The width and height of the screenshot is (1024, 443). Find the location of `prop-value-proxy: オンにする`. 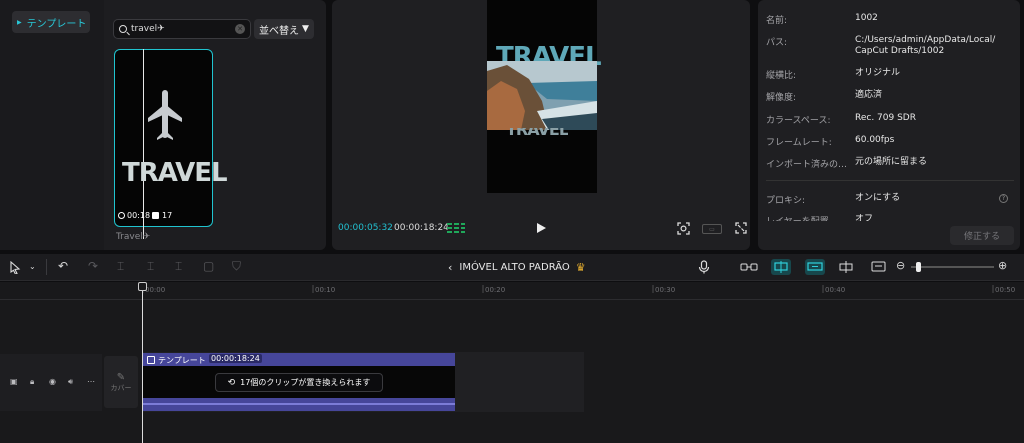

prop-value-proxy: オンにする is located at coordinates (877, 198).